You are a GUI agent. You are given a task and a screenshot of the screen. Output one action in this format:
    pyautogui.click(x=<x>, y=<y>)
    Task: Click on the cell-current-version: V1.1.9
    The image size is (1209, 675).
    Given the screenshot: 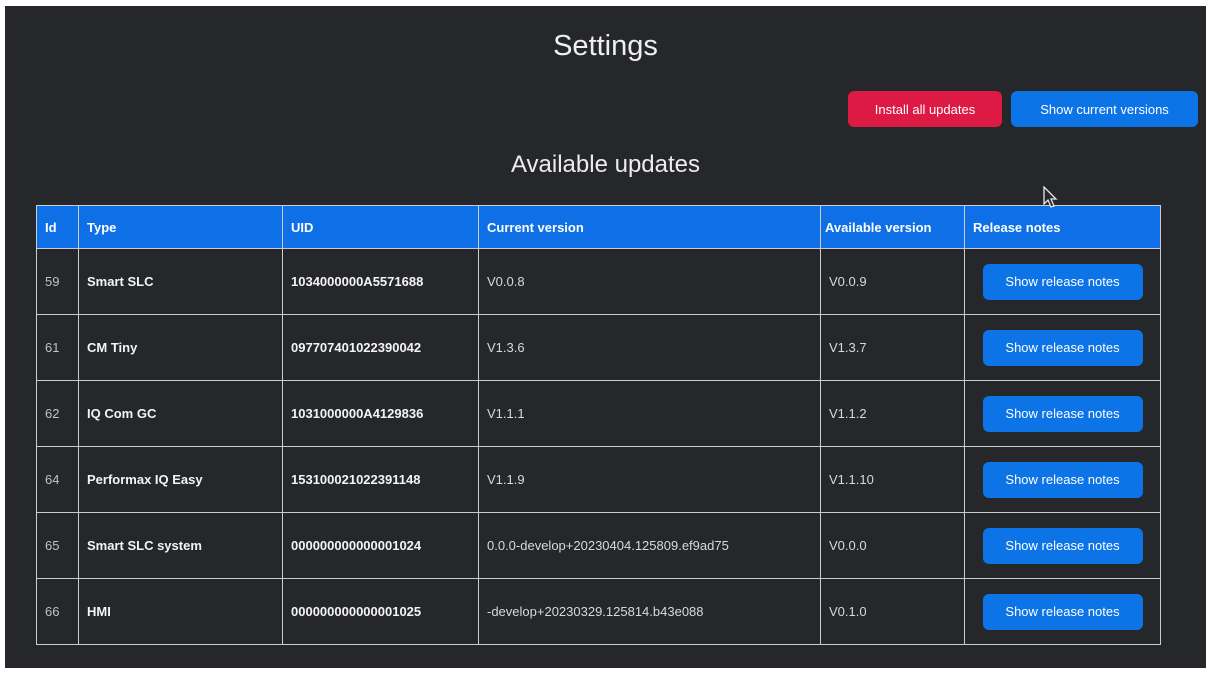 What is the action you would take?
    pyautogui.click(x=649, y=479)
    